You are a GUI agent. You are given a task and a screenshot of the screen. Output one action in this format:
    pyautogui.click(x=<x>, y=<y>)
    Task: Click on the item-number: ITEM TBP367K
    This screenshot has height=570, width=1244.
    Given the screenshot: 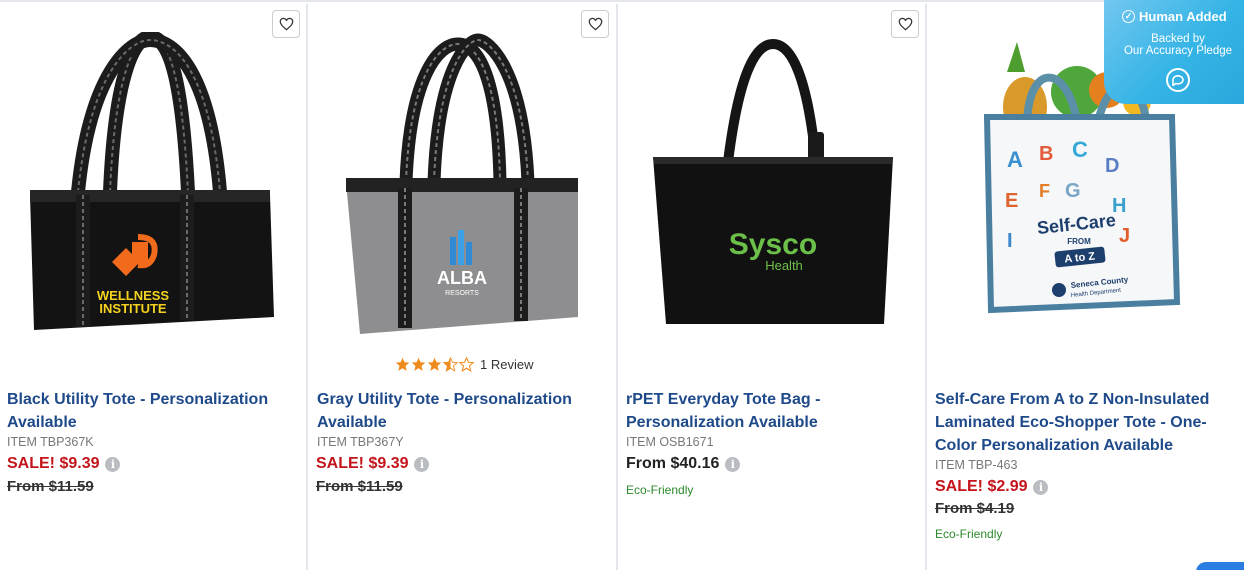 What is the action you would take?
    pyautogui.click(x=50, y=442)
    